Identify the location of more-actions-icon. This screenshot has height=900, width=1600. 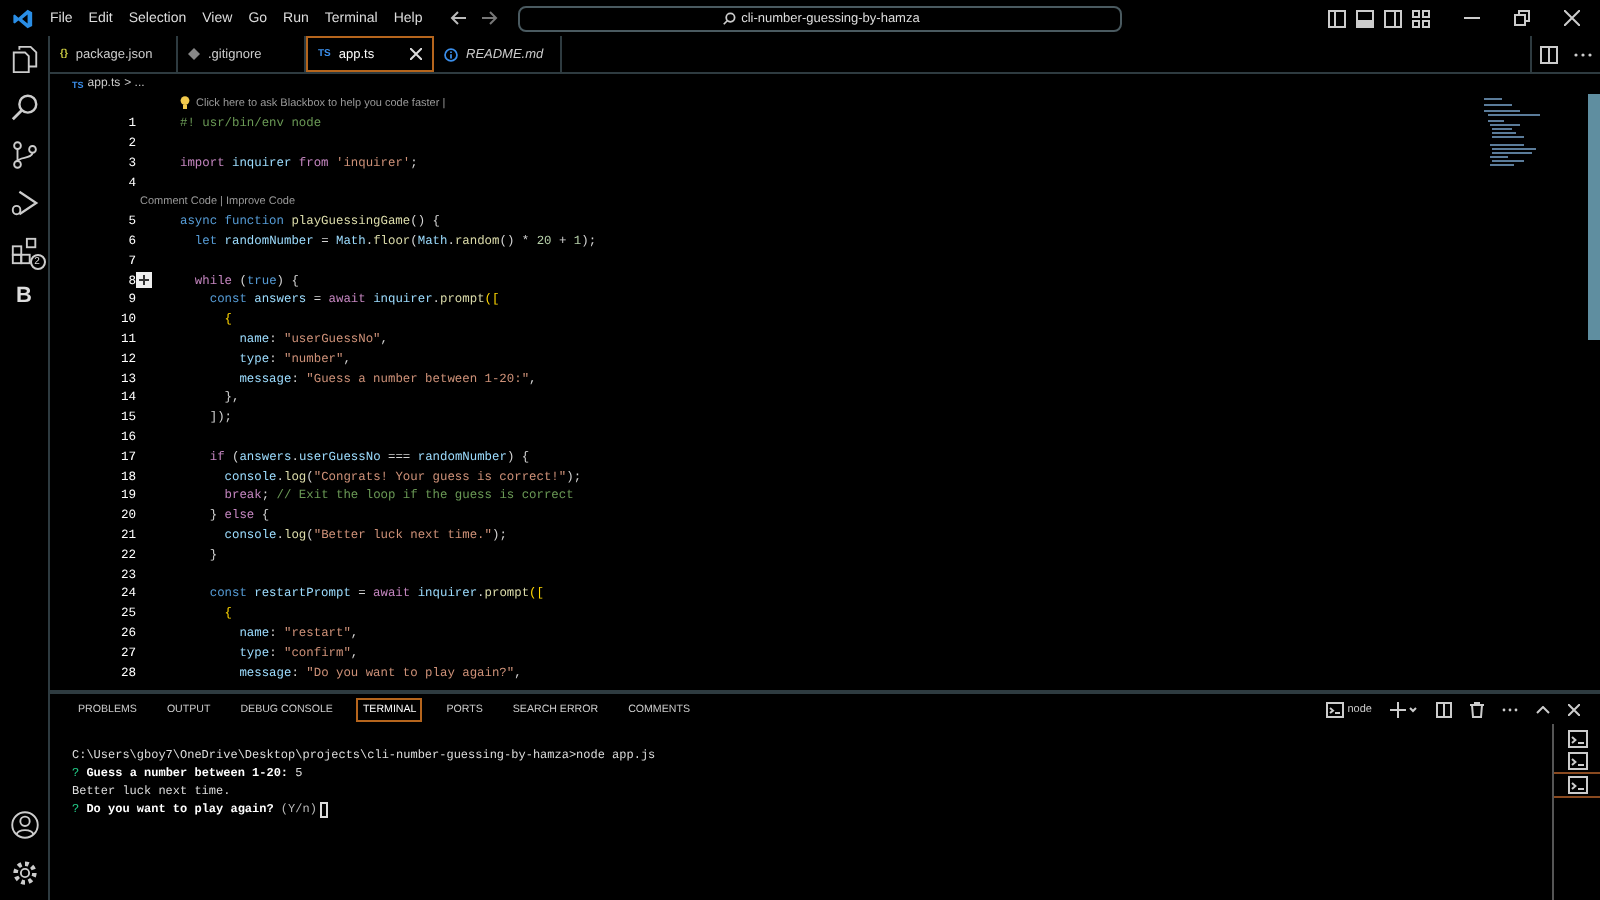
(1583, 54).